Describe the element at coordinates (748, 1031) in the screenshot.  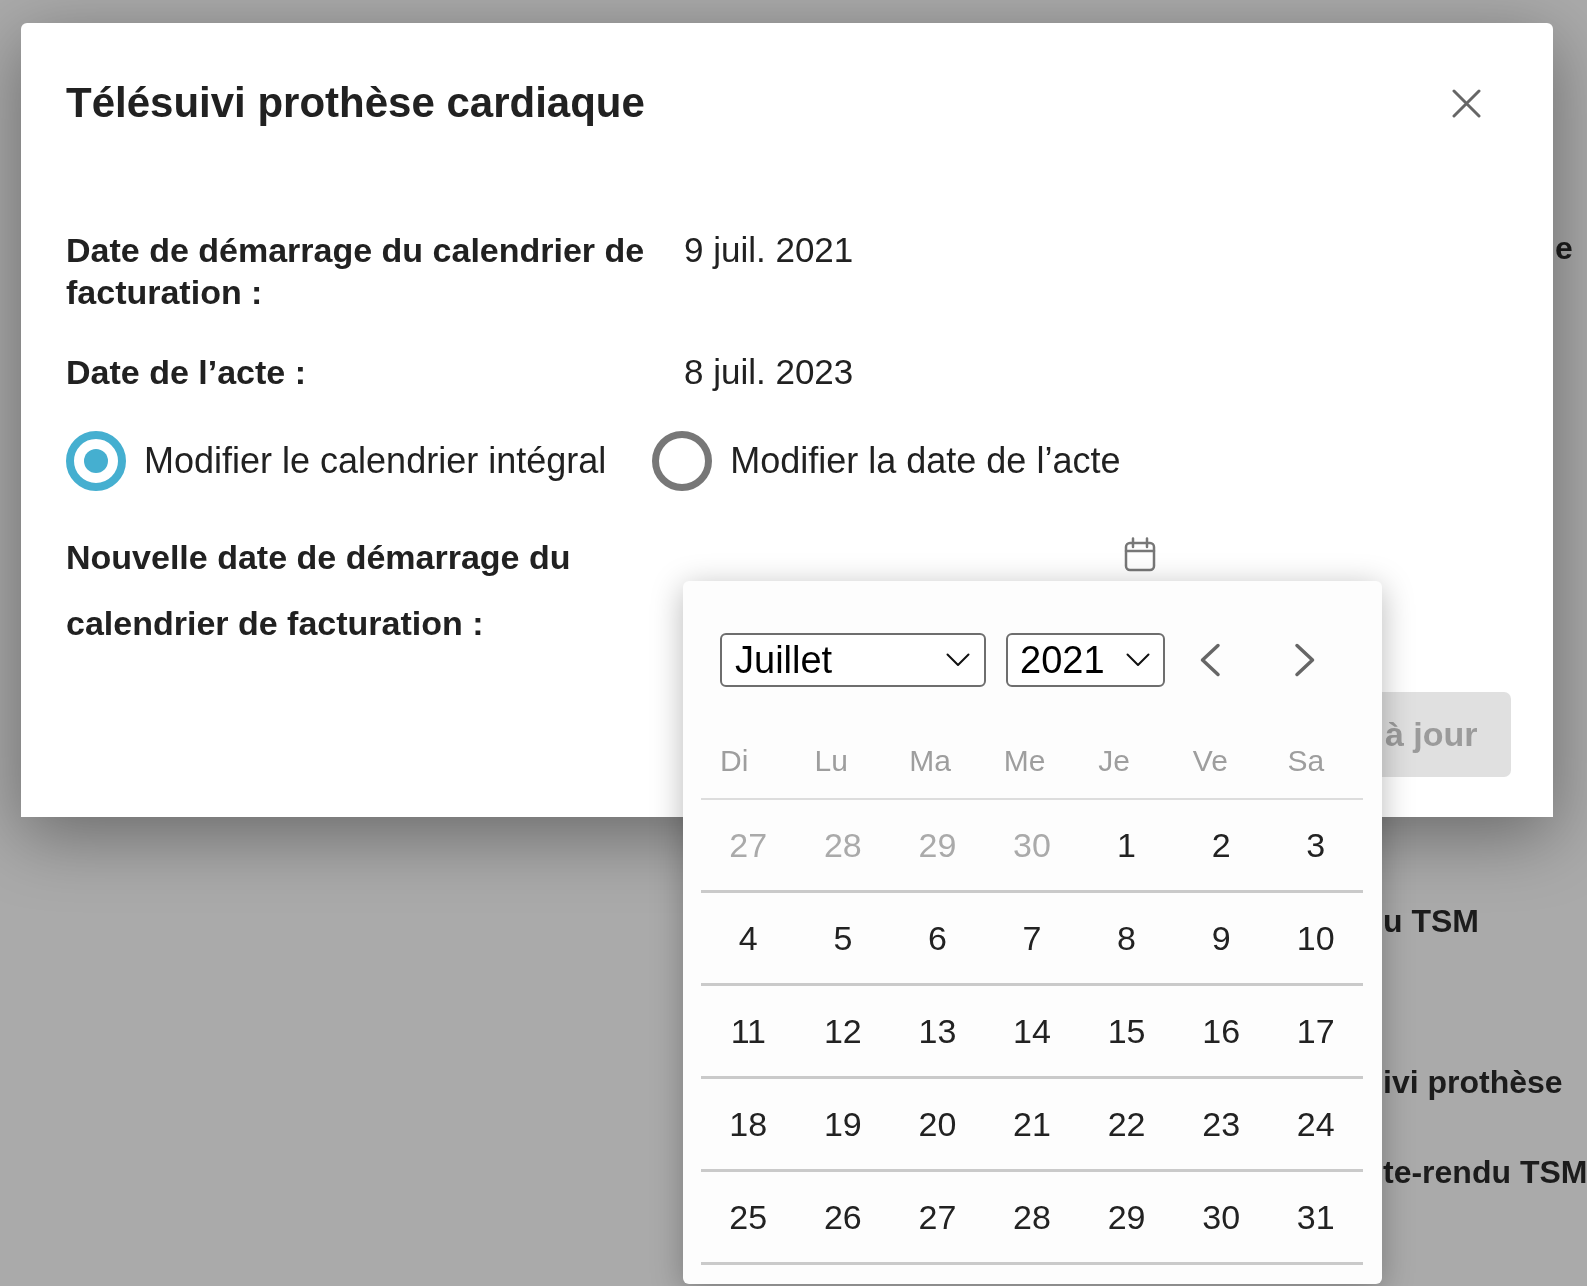
I see `calendar-day: 11` at that location.